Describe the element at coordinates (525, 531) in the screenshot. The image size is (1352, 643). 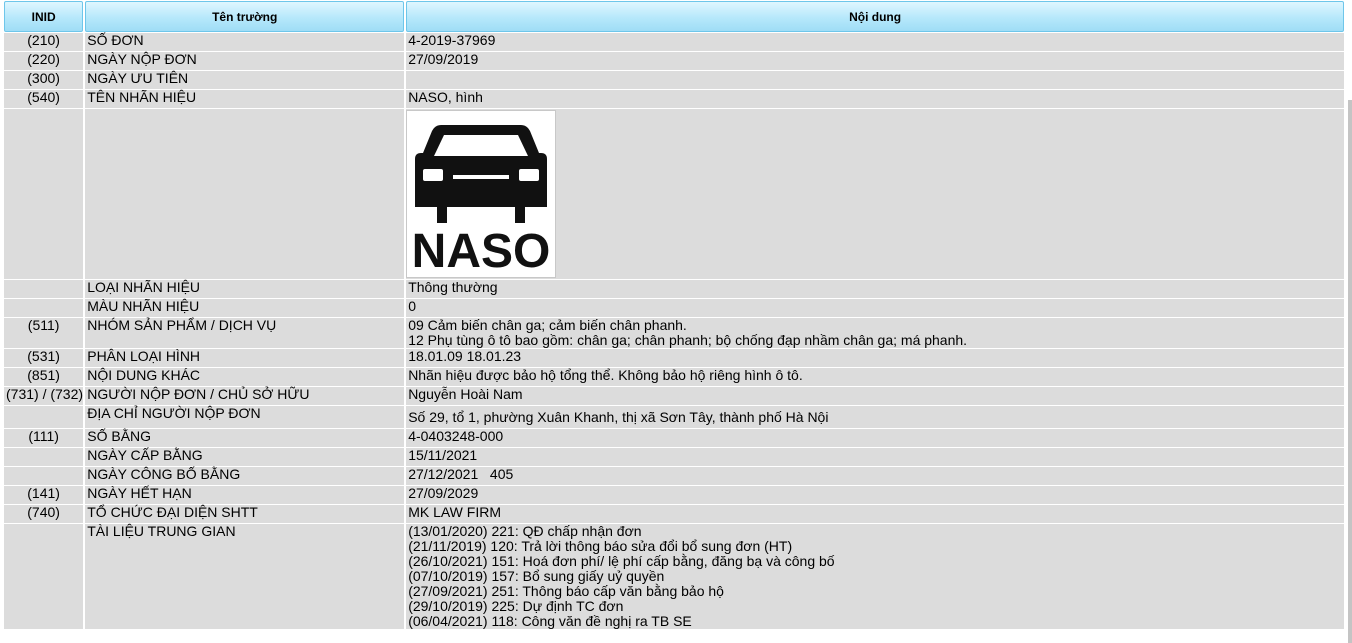
I see `document-line: (13/01/2020) 221: QĐ chấp nhận đơn` at that location.